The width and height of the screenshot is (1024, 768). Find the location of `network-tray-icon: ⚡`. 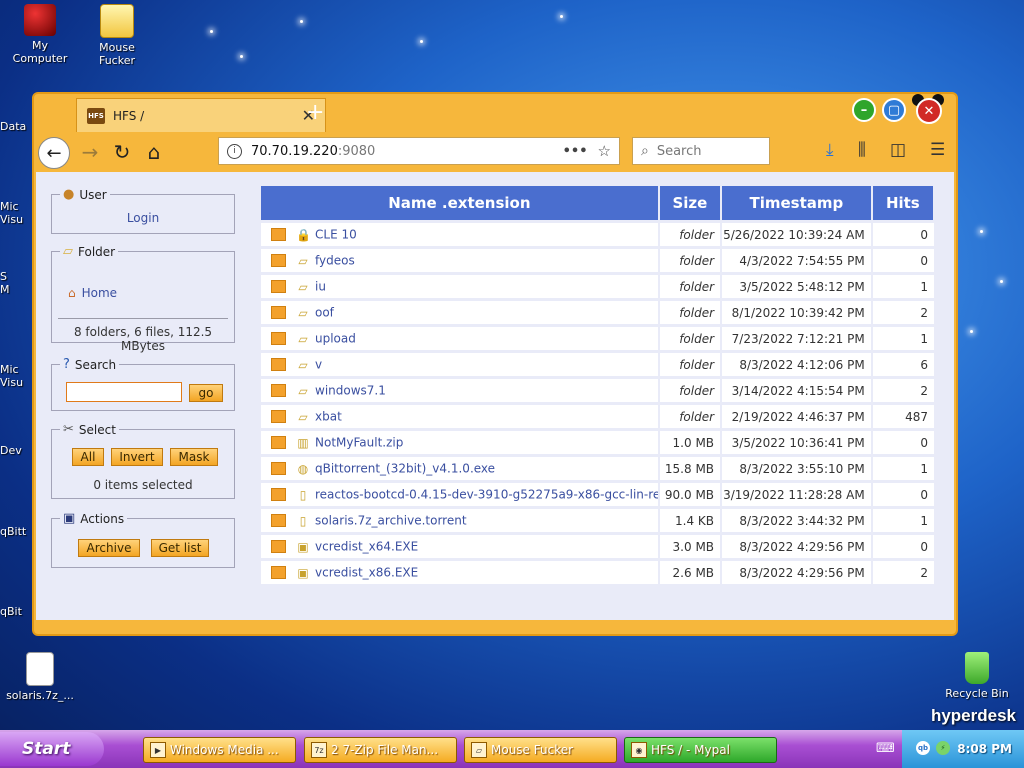

network-tray-icon: ⚡ is located at coordinates (943, 748).